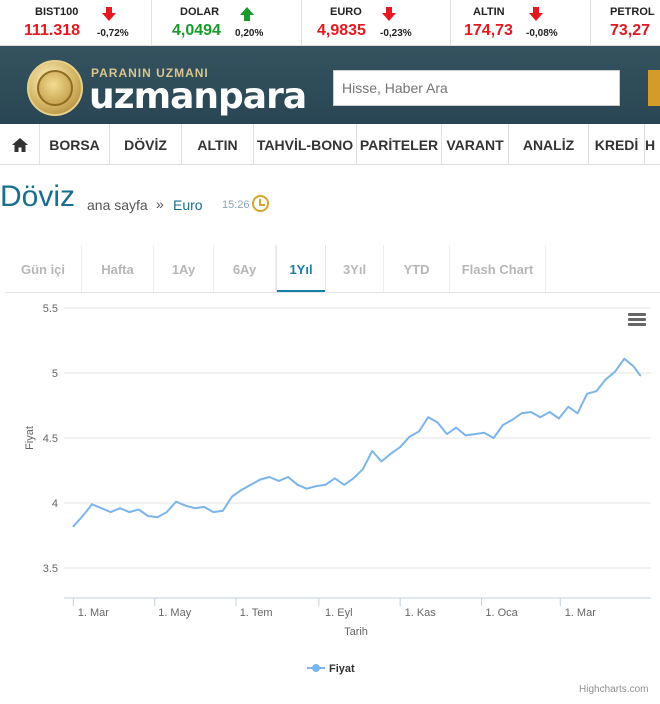 This screenshot has width=660, height=704. What do you see at coordinates (637, 320) in the screenshot?
I see `chart-menu-icon` at bounding box center [637, 320].